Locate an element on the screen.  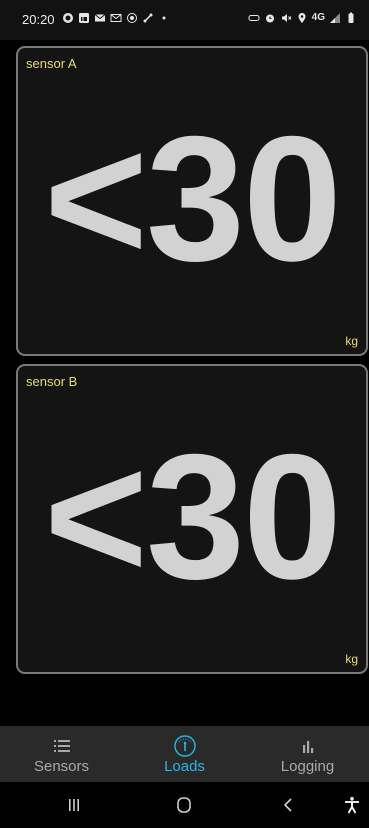
bar-chart-icon is located at coordinates (308, 746).